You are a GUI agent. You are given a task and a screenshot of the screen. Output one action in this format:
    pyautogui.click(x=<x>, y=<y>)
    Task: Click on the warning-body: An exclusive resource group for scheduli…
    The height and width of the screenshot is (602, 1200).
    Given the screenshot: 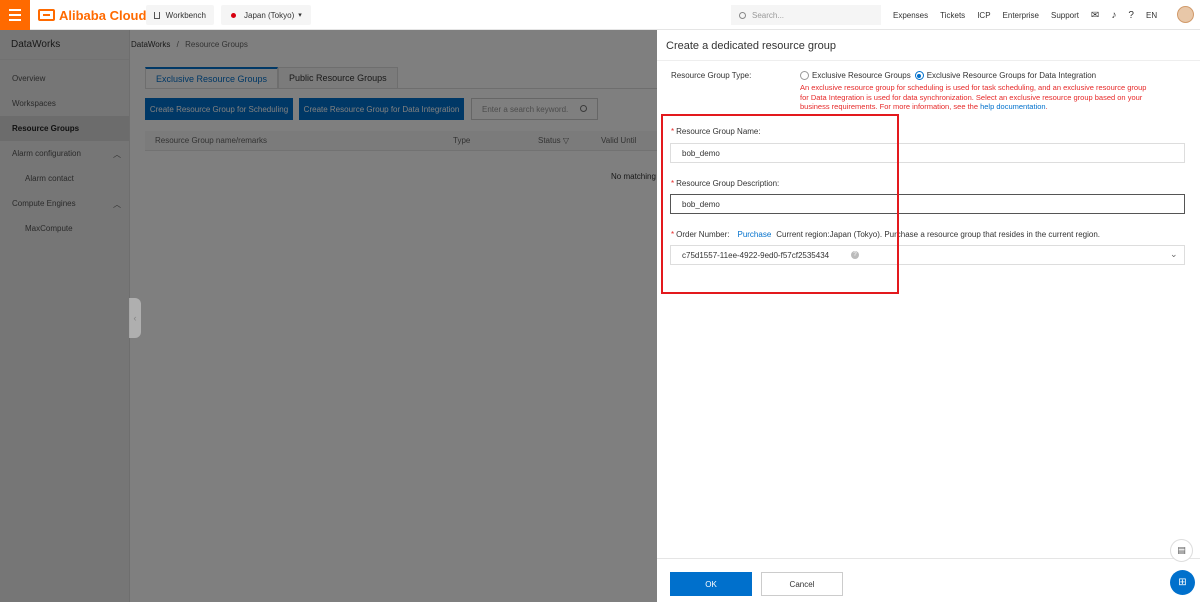 What is the action you would take?
    pyautogui.click(x=973, y=97)
    